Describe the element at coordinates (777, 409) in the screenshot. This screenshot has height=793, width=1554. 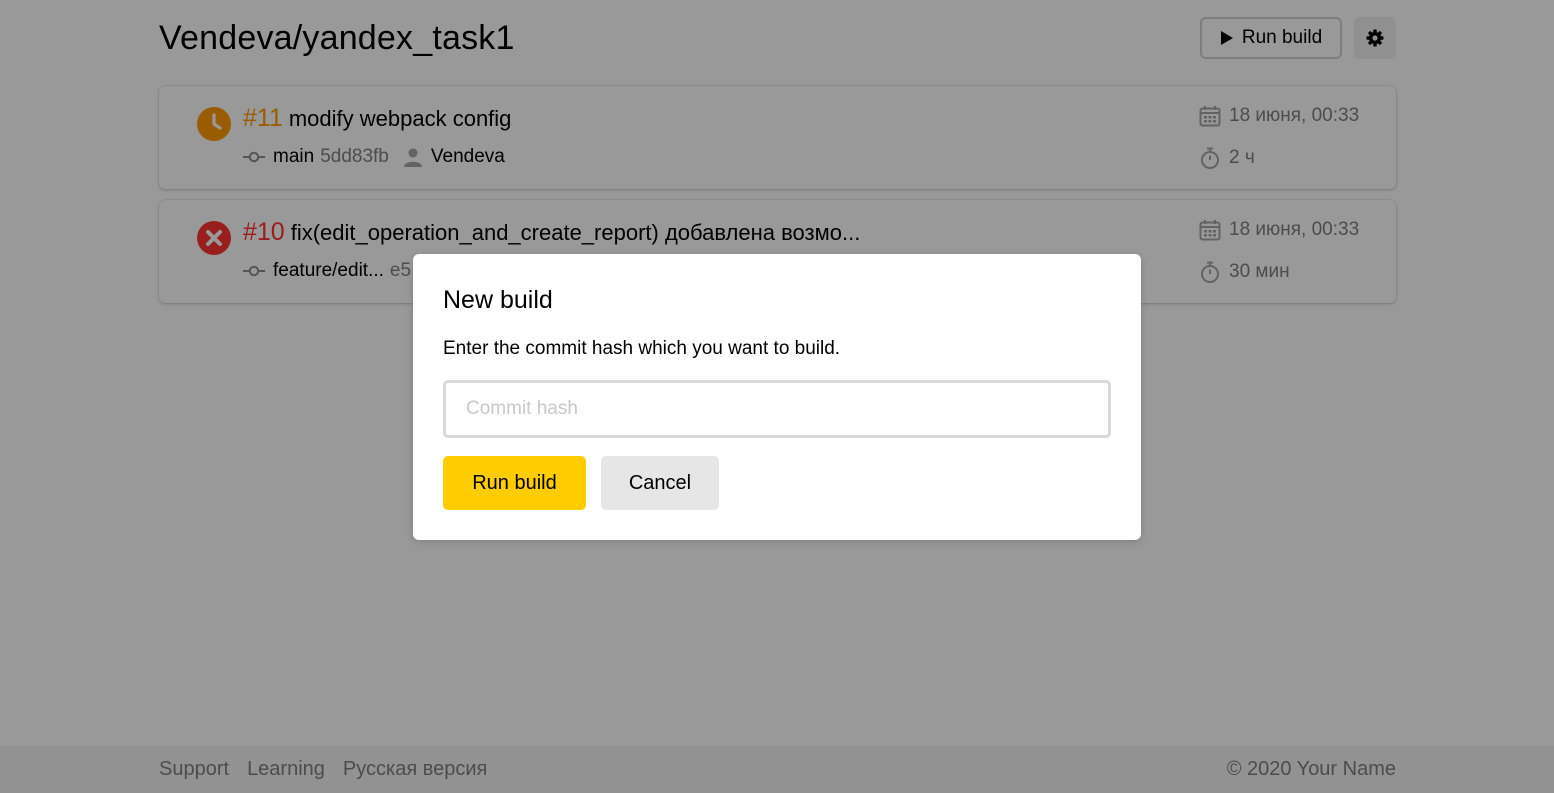
I see `commit-hash-input` at that location.